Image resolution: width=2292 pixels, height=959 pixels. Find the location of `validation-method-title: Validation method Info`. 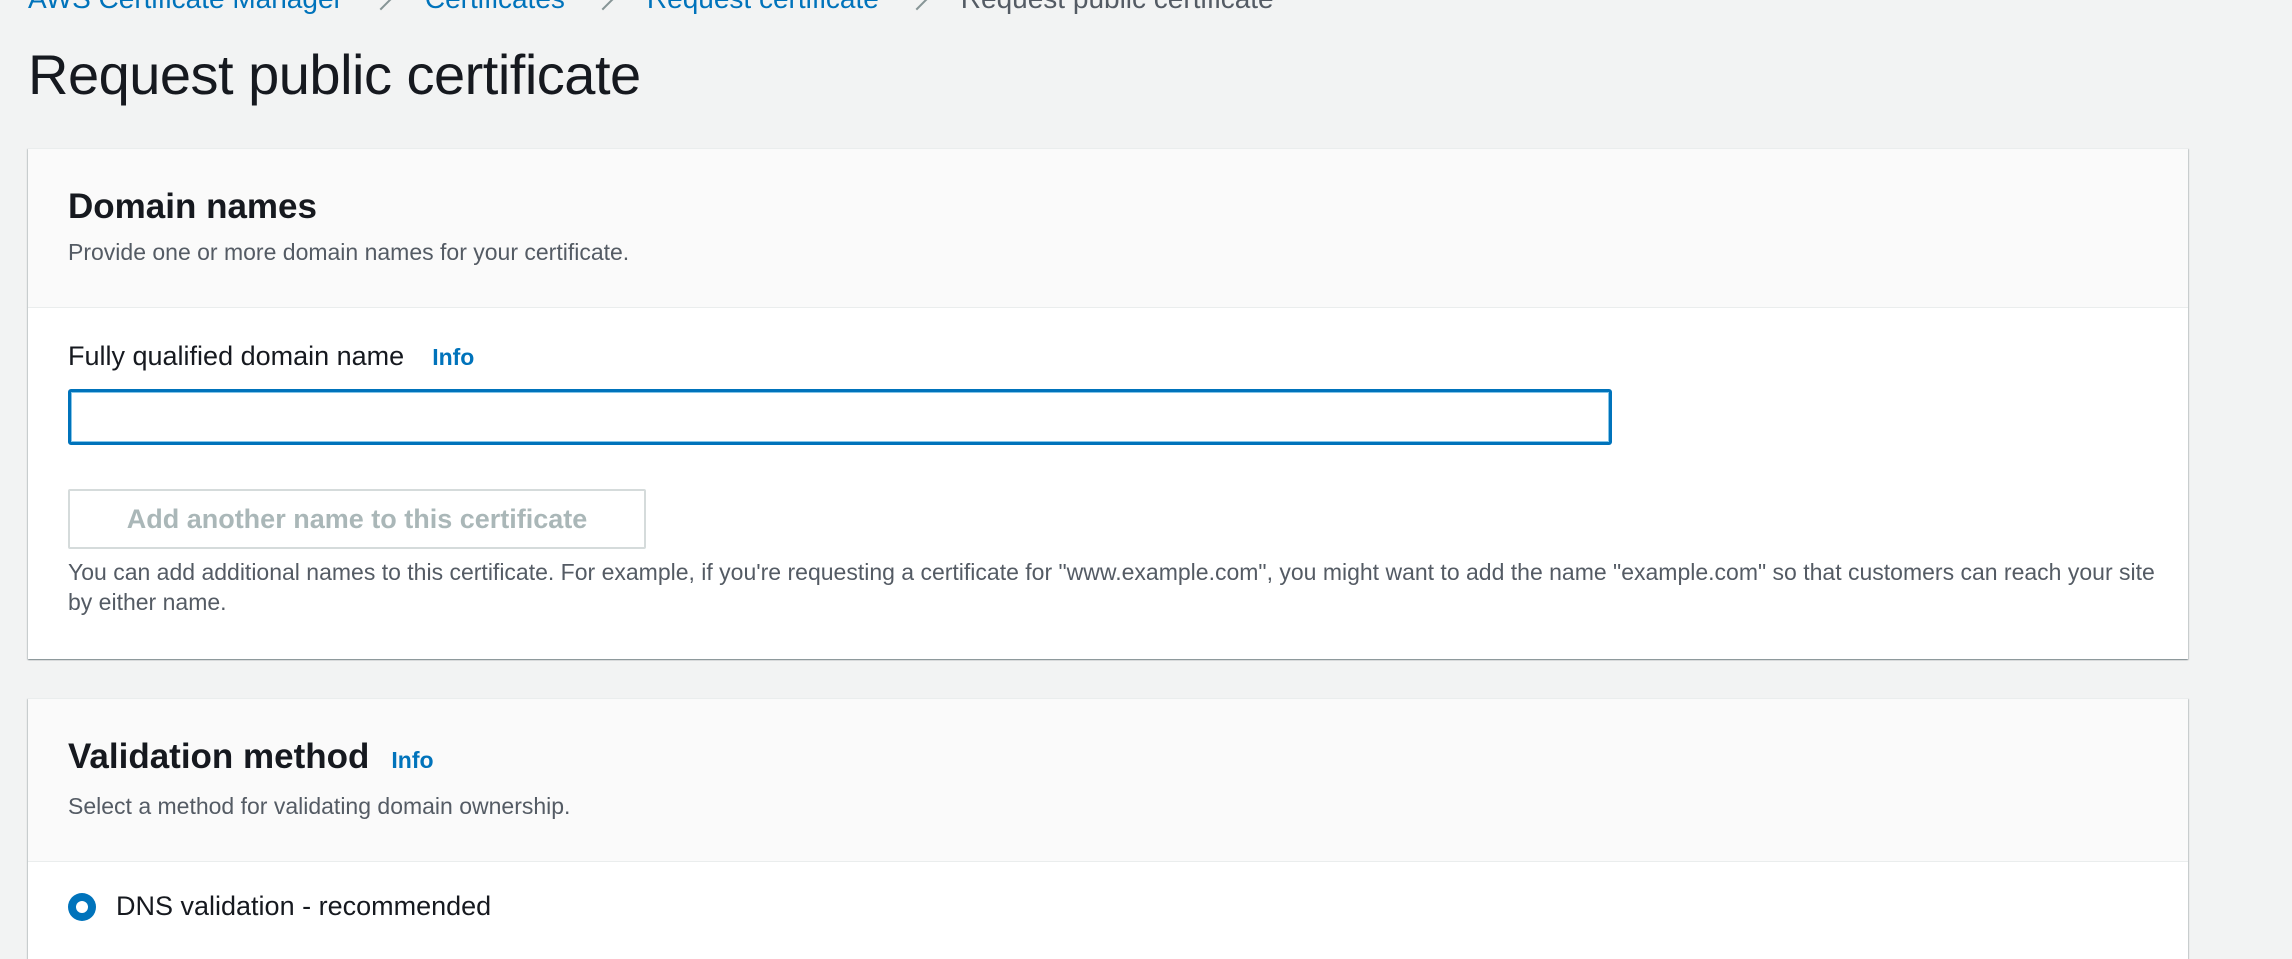

validation-method-title: Validation method Info is located at coordinates (251, 757).